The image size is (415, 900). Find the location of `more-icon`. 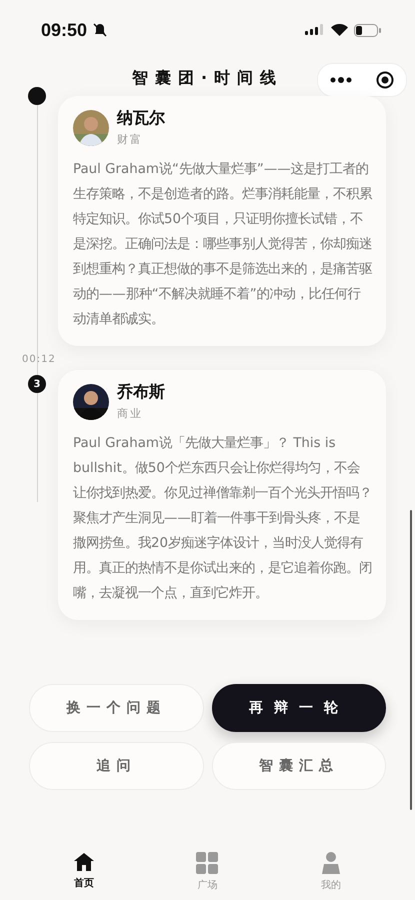

more-icon is located at coordinates (341, 80).